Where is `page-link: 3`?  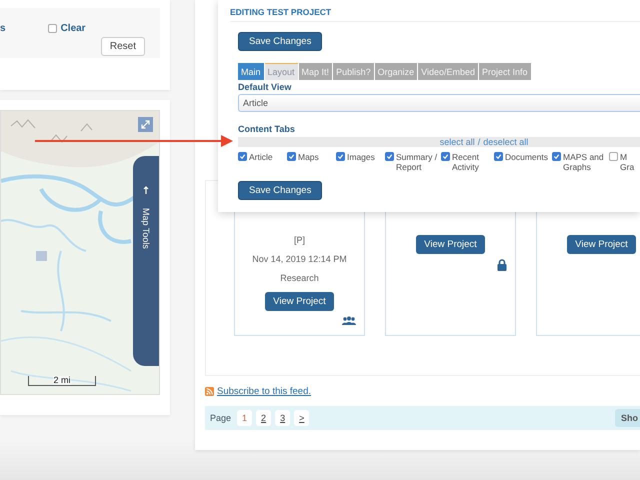 page-link: 3 is located at coordinates (282, 418).